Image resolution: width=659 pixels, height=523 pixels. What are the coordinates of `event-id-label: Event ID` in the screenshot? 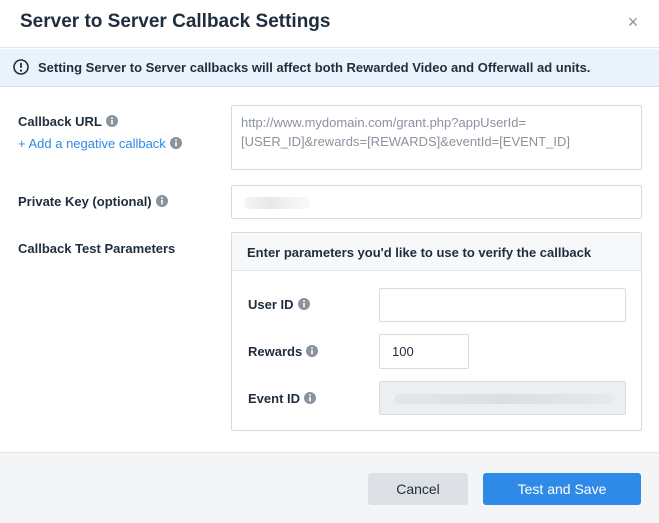 It's located at (274, 398).